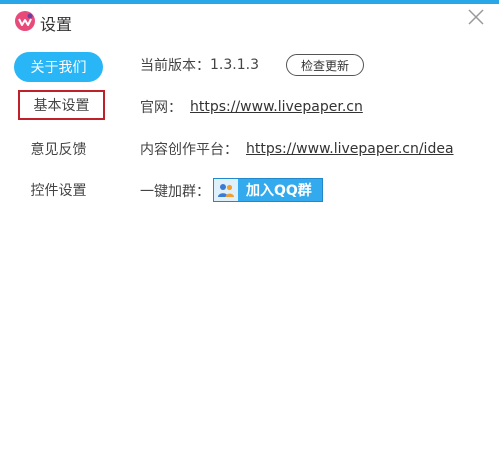 The image size is (499, 468). Describe the element at coordinates (234, 65) in the screenshot. I see `version-value: 1.3.1.3` at that location.